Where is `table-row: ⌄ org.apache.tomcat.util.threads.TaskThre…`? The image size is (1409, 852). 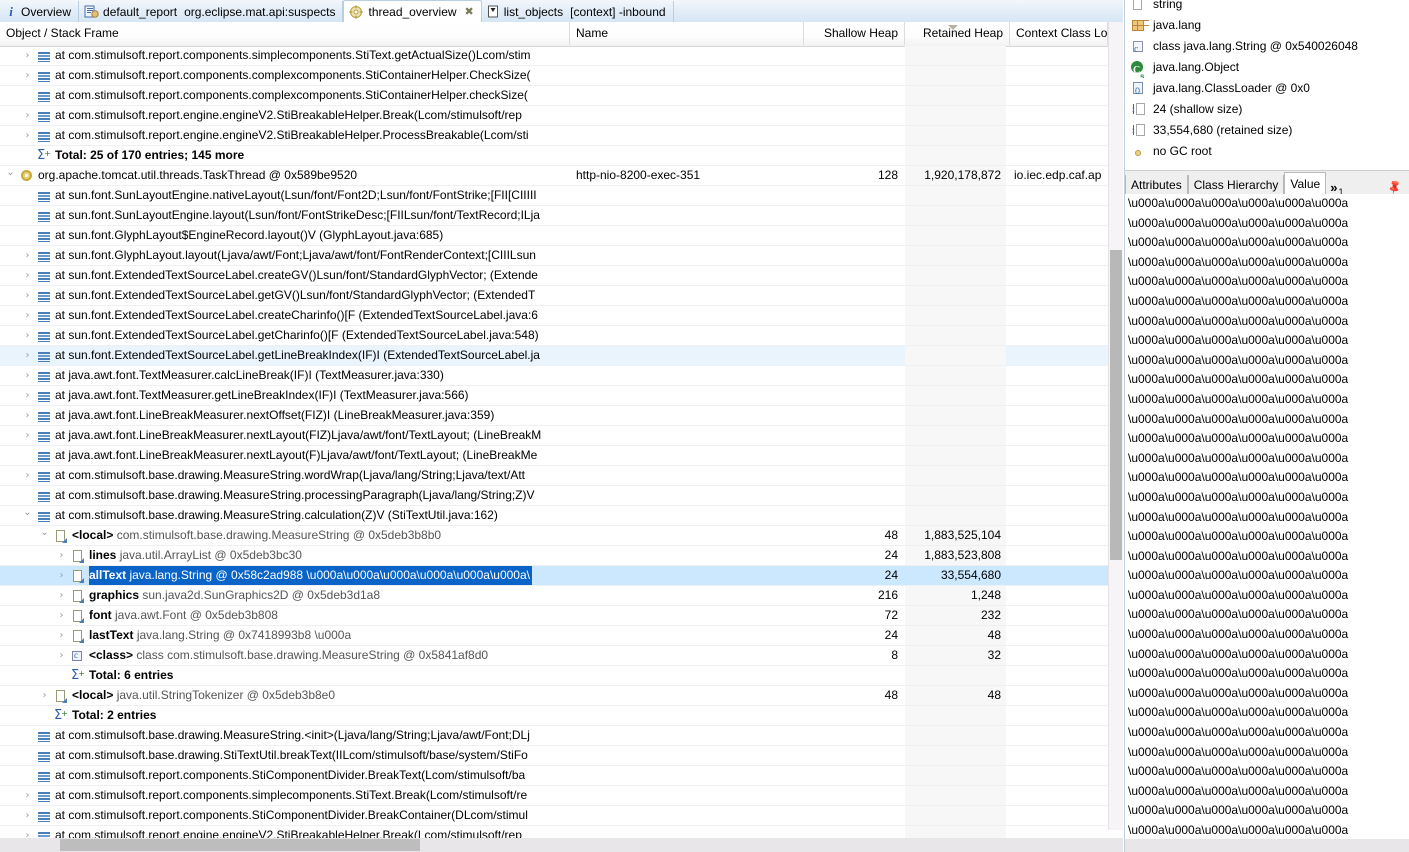
table-row: ⌄ org.apache.tomcat.util.threads.TaskThre… is located at coordinates (561, 176).